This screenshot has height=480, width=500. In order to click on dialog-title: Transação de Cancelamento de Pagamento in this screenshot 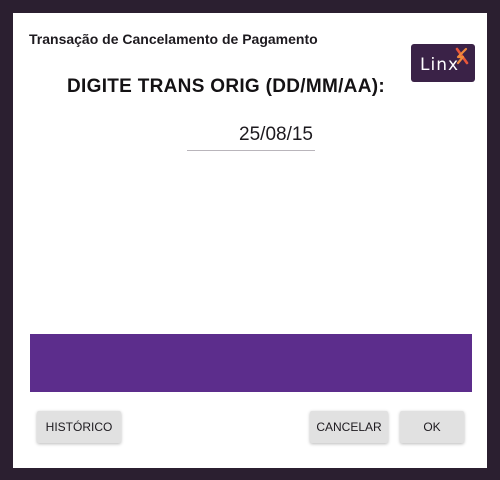, I will do `click(173, 39)`.